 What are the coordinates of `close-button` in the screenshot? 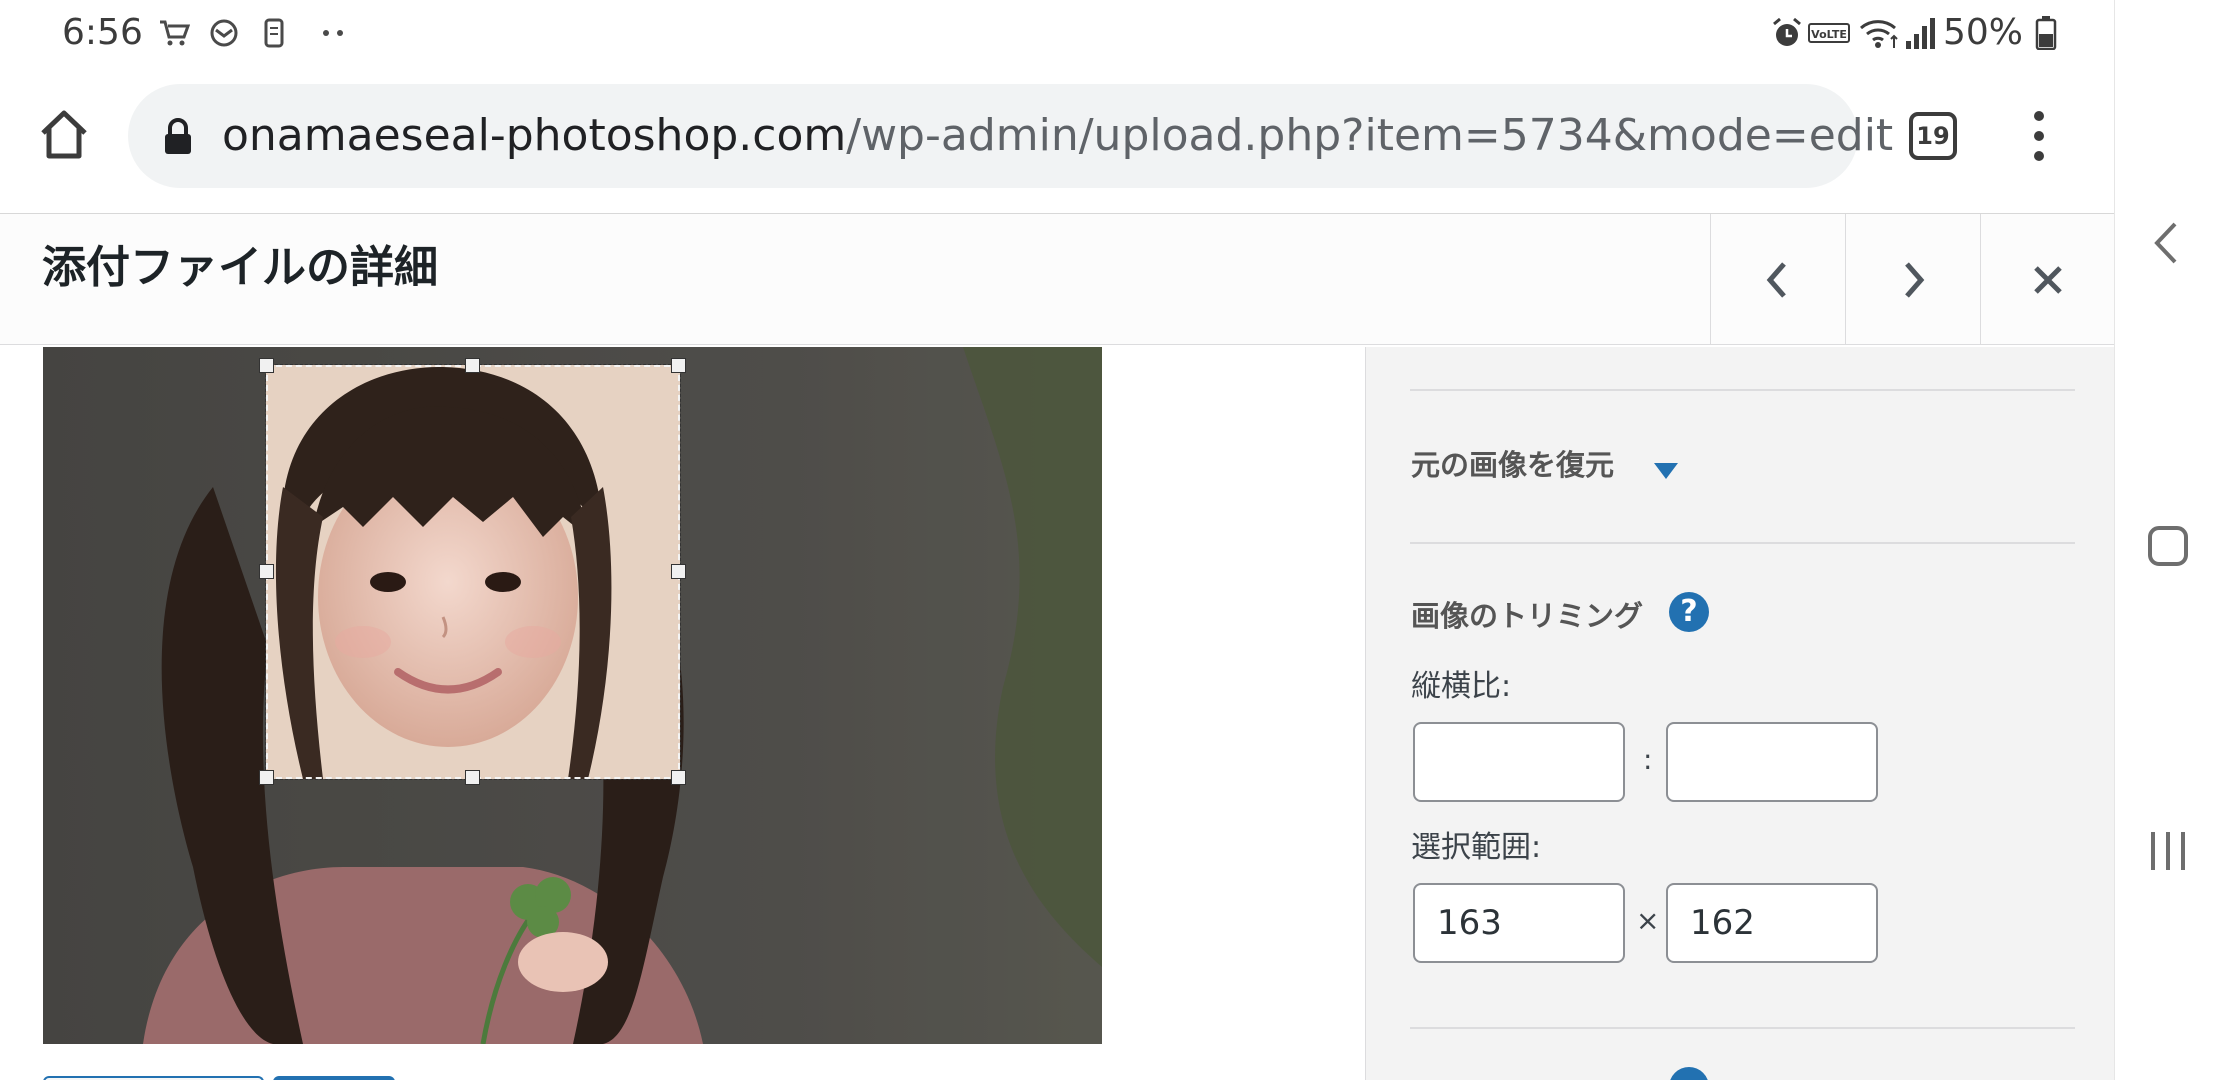 It's located at (2047, 279).